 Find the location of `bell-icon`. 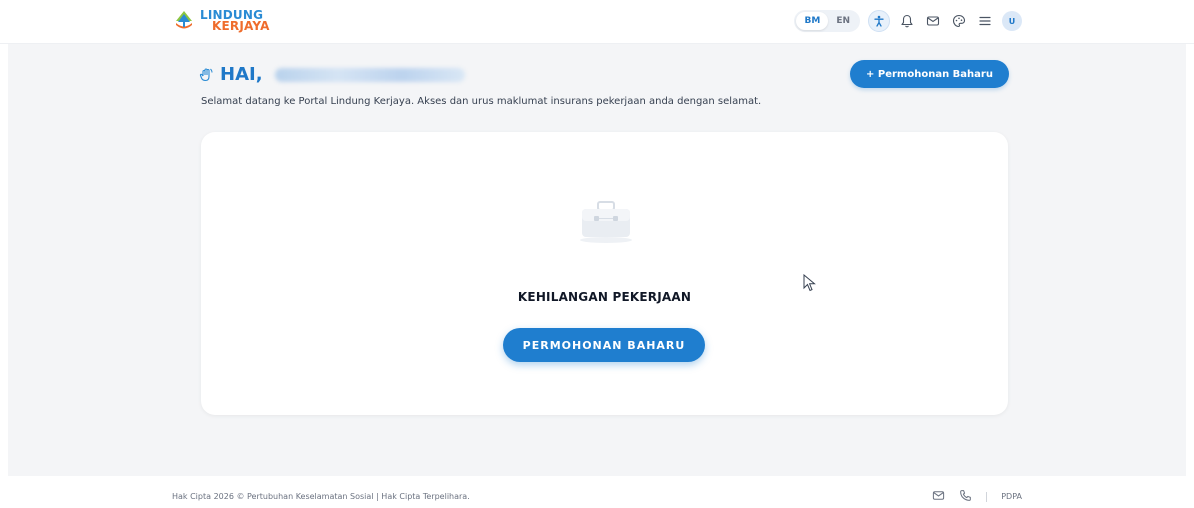

bell-icon is located at coordinates (907, 21).